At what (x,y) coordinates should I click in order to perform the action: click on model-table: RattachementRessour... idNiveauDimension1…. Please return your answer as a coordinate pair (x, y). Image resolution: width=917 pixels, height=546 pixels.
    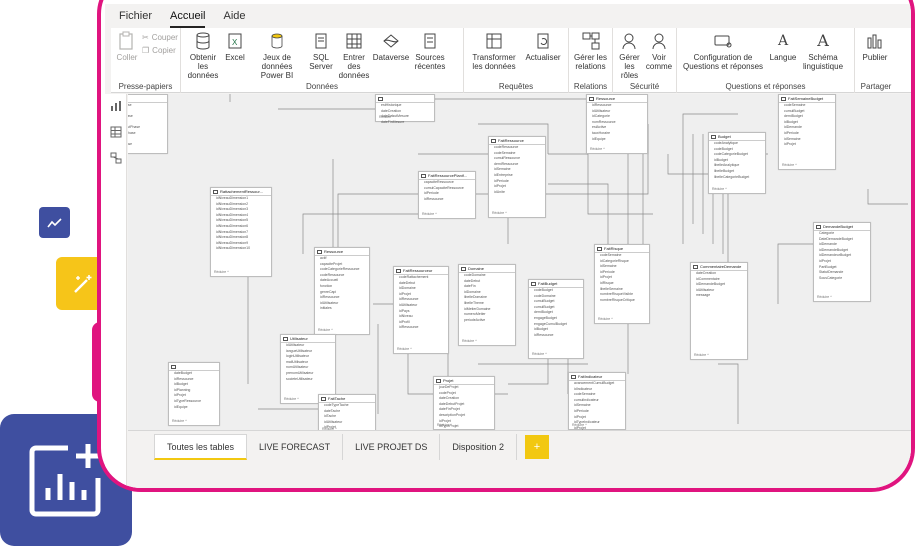
    Looking at the image, I should click on (241, 232).